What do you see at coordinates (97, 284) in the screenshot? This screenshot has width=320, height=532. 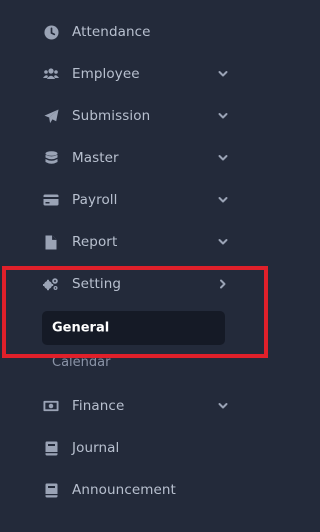 I see `sidebar-item-label: Setting` at bounding box center [97, 284].